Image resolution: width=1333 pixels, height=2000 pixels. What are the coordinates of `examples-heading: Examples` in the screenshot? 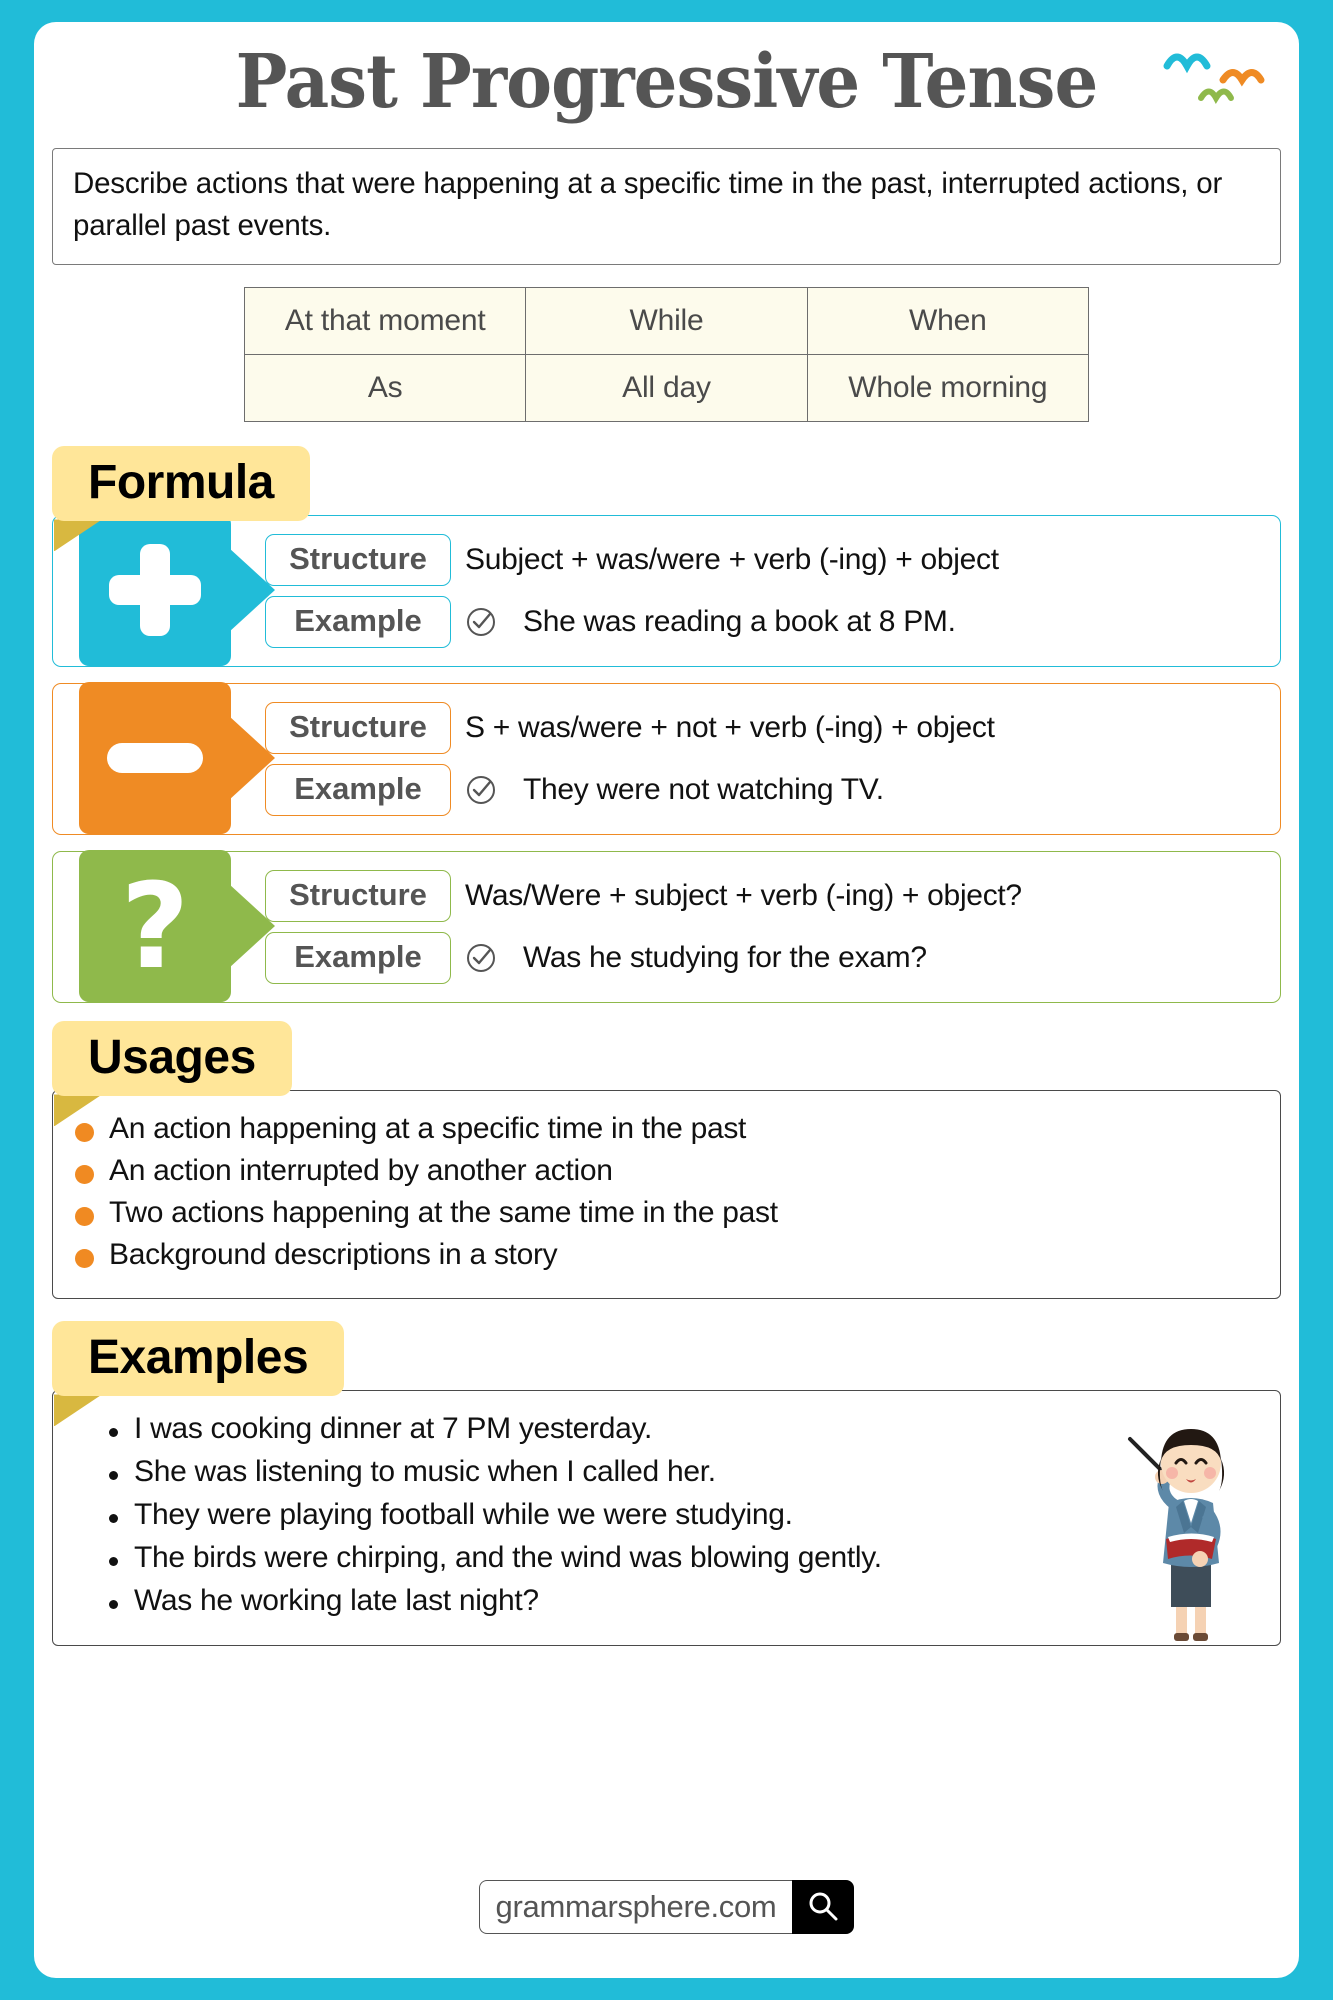 It's located at (198, 1359).